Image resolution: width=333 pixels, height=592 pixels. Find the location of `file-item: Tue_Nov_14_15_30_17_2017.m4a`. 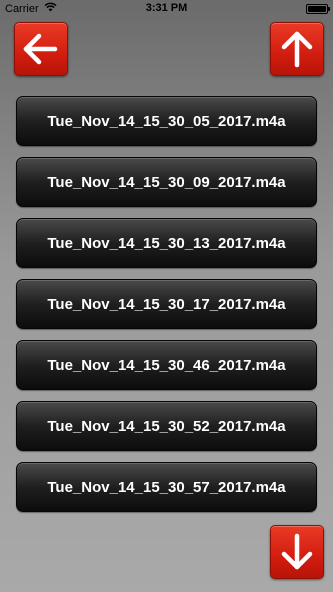

file-item: Tue_Nov_14_15_30_17_2017.m4a is located at coordinates (166, 304).